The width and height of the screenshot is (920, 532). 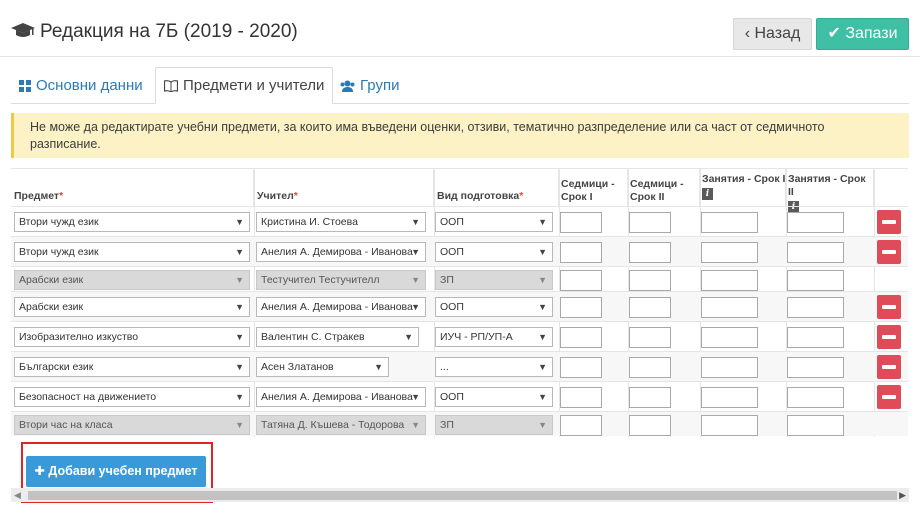 I want to click on book-open-icon, so click(x=171, y=86).